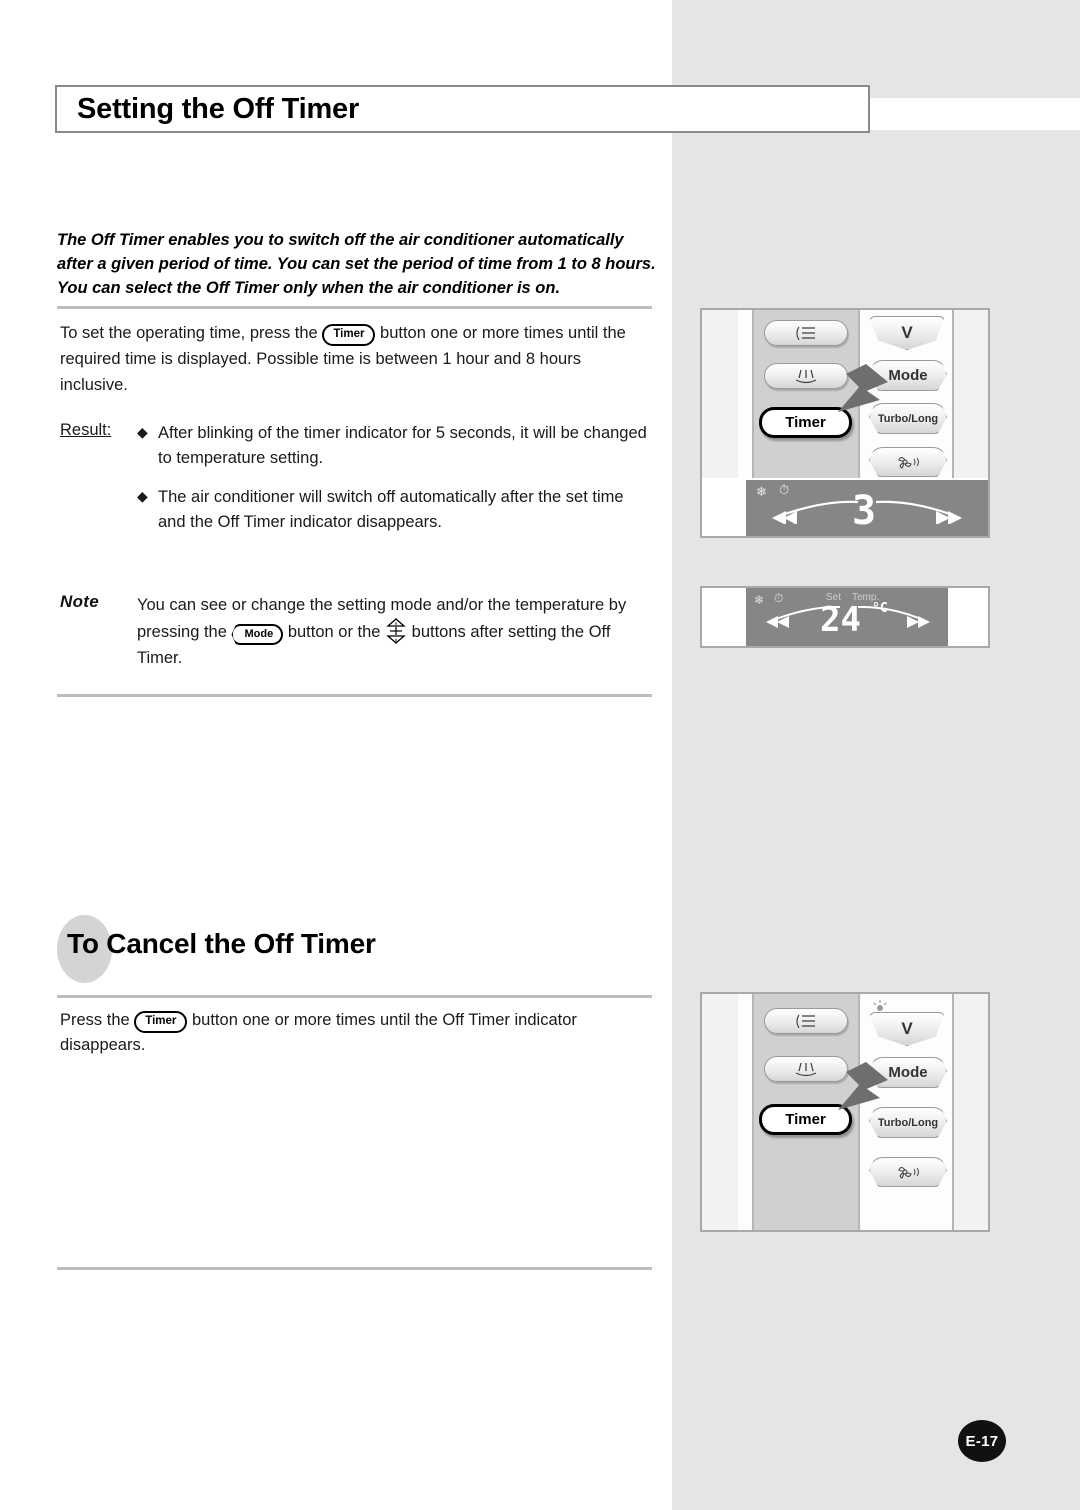  I want to click on mode-key-glyph: Mode, so click(257, 634).